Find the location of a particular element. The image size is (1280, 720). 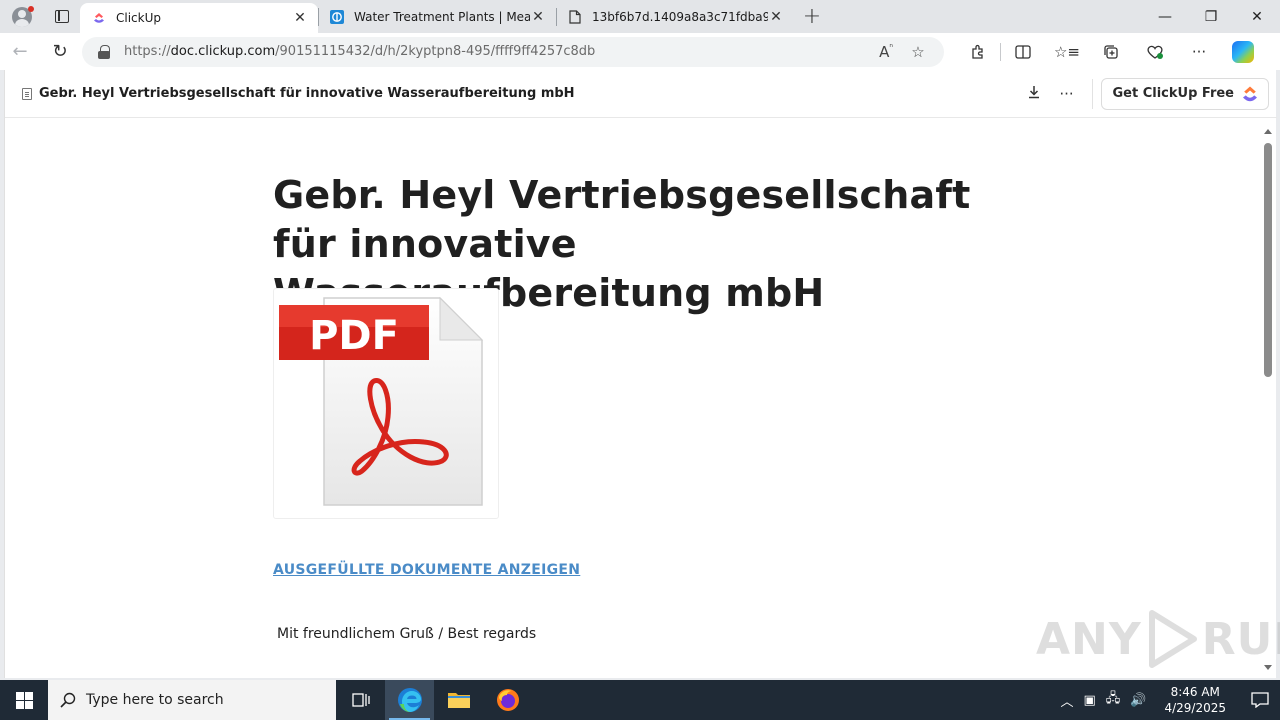

collections-button is located at coordinates (1111, 51).